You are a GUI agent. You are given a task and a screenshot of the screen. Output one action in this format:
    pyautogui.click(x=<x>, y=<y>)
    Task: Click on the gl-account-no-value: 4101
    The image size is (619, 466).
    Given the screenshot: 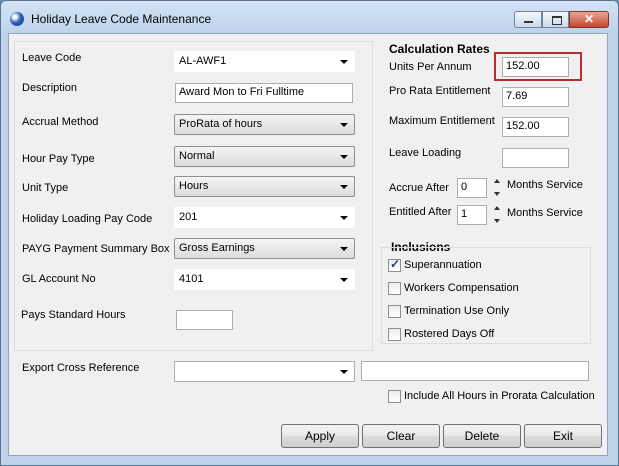 What is the action you would take?
    pyautogui.click(x=191, y=279)
    